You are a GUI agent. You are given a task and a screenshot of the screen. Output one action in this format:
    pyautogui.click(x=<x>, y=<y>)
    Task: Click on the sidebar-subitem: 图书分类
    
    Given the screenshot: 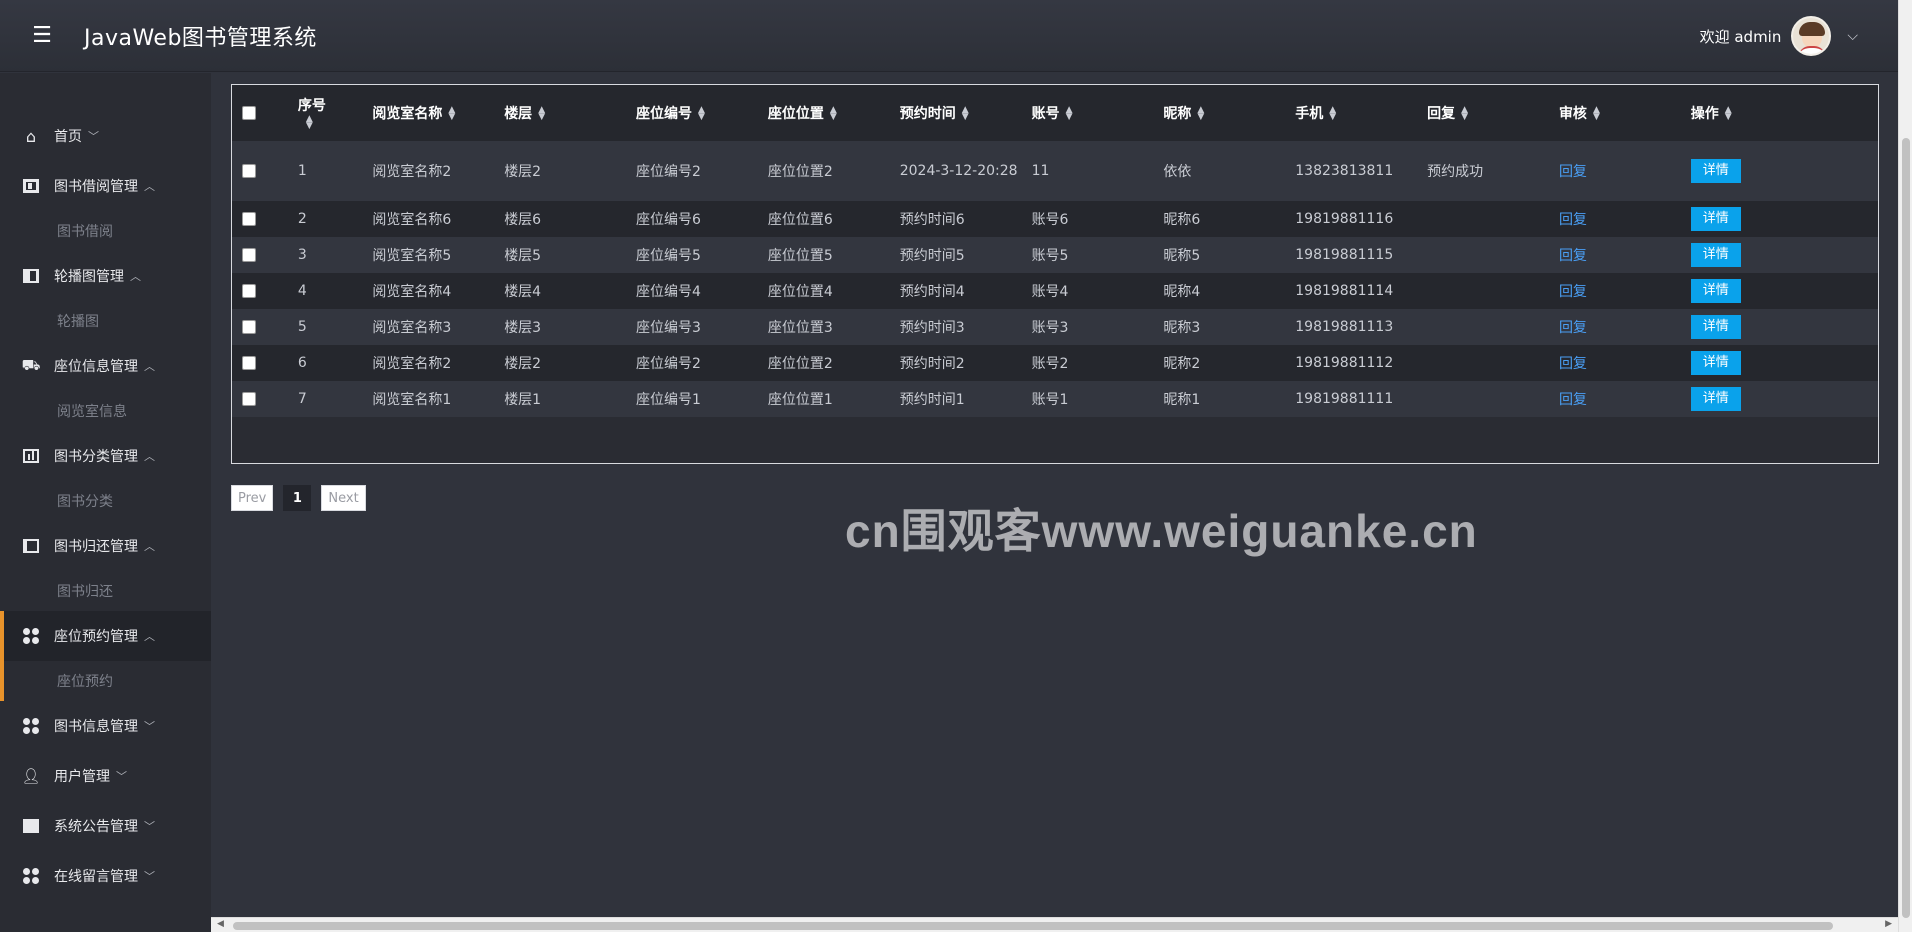 What is the action you would take?
    pyautogui.click(x=105, y=501)
    